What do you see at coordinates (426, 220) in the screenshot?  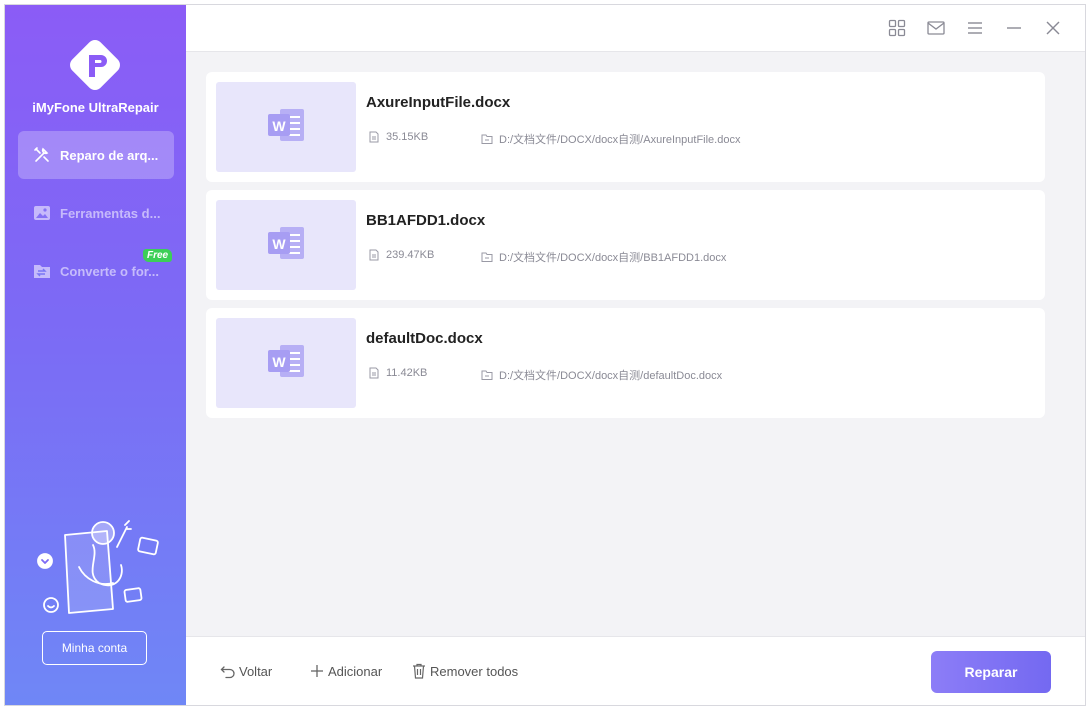 I see `file-name: BB1AFDD1.docx` at bounding box center [426, 220].